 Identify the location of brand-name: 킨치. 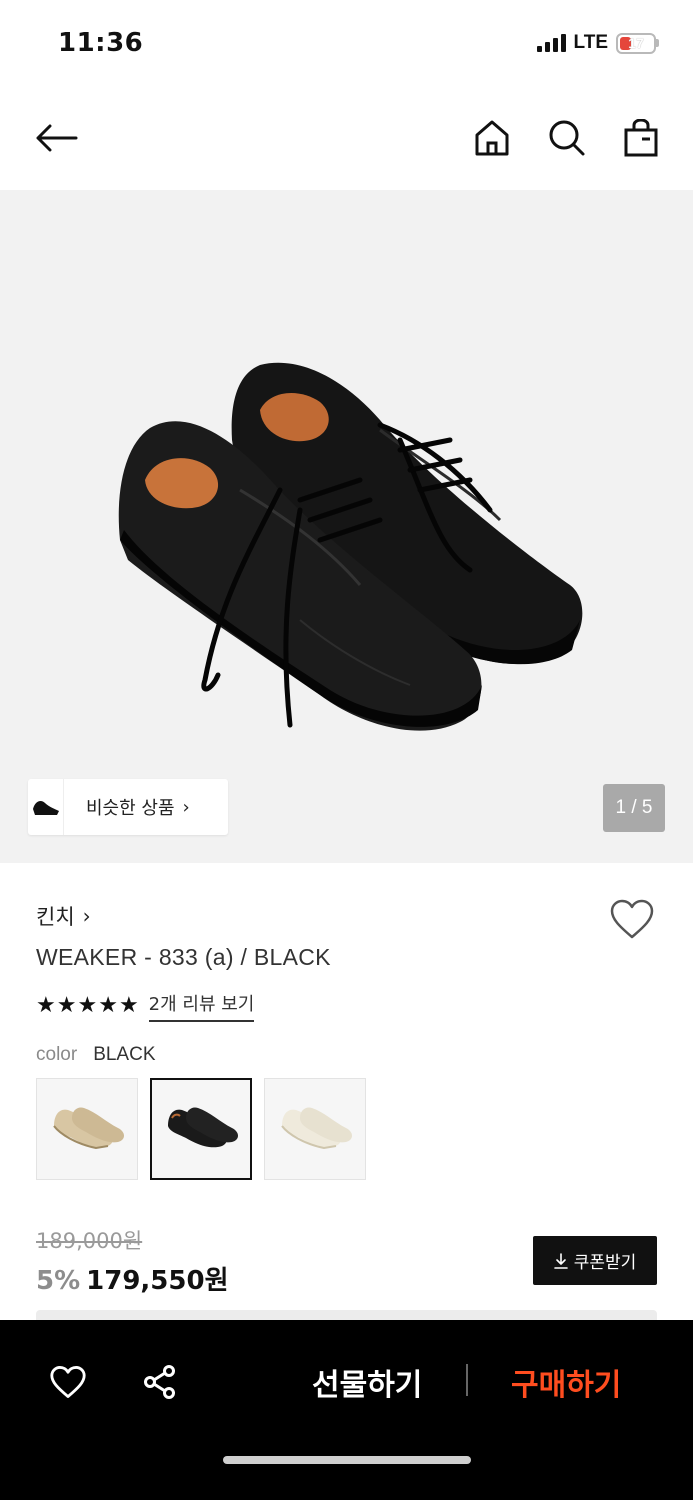
(55, 917).